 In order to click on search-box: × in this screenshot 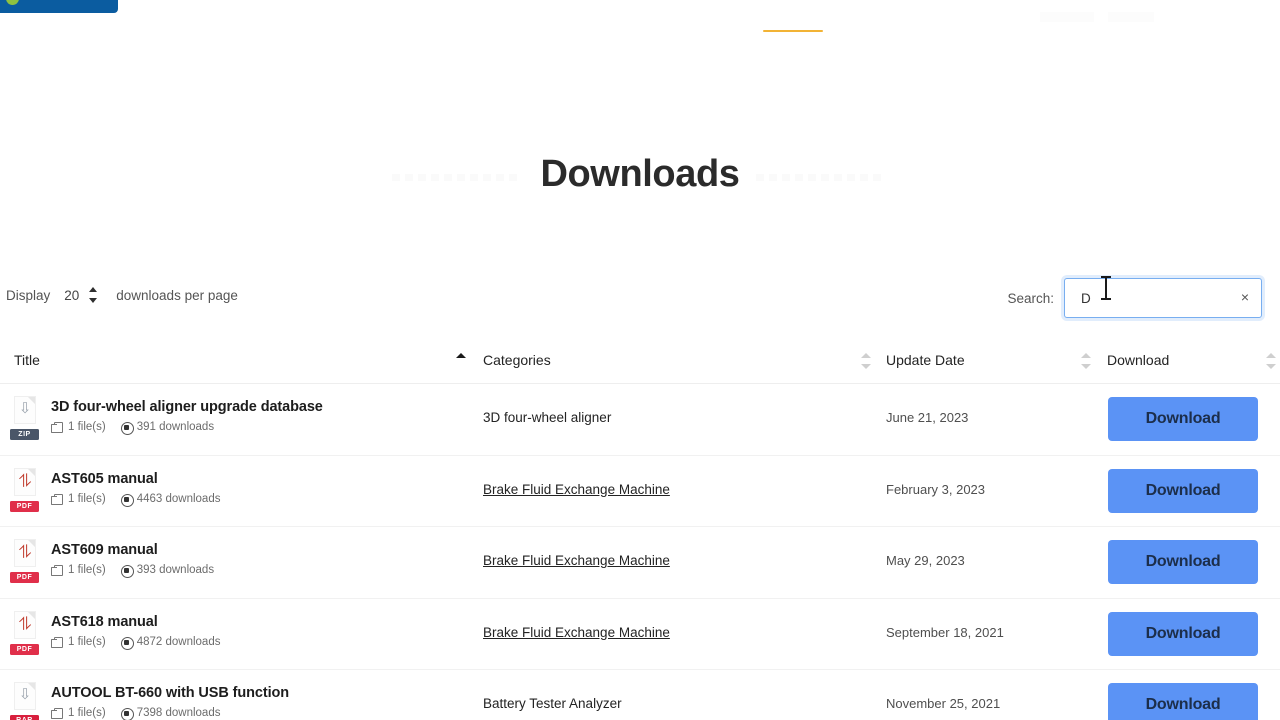, I will do `click(1163, 298)`.